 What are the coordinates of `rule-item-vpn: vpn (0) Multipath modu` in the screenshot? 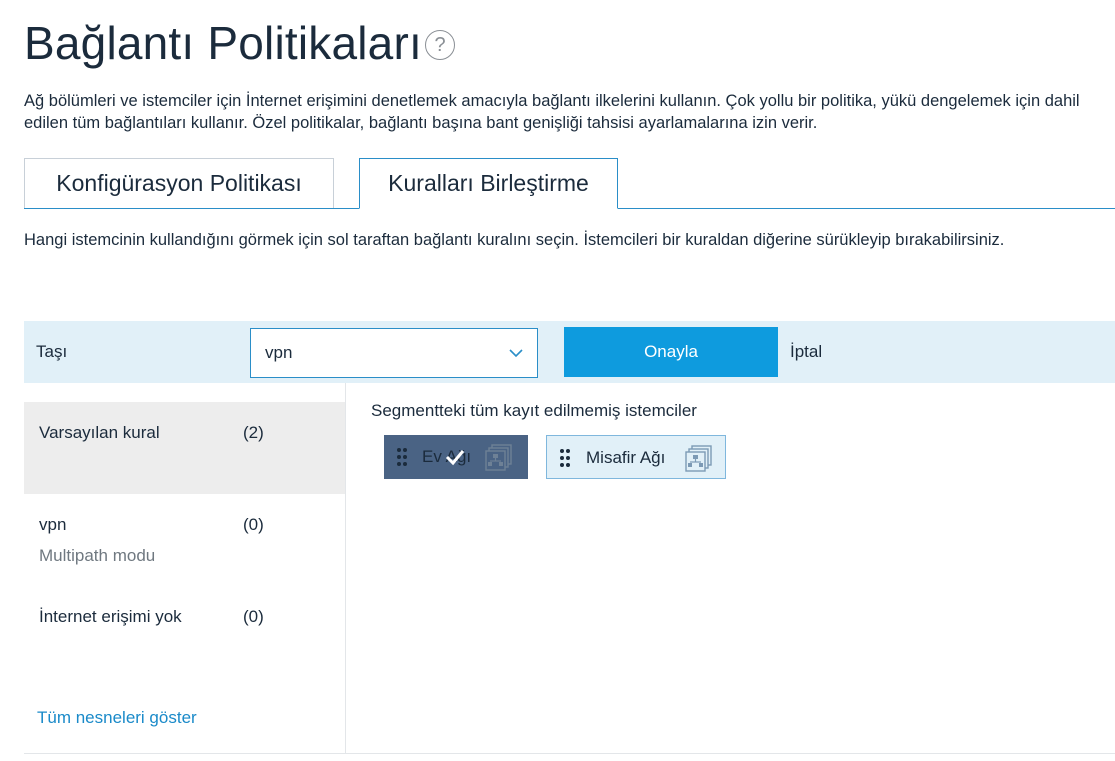 It's located at (184, 540).